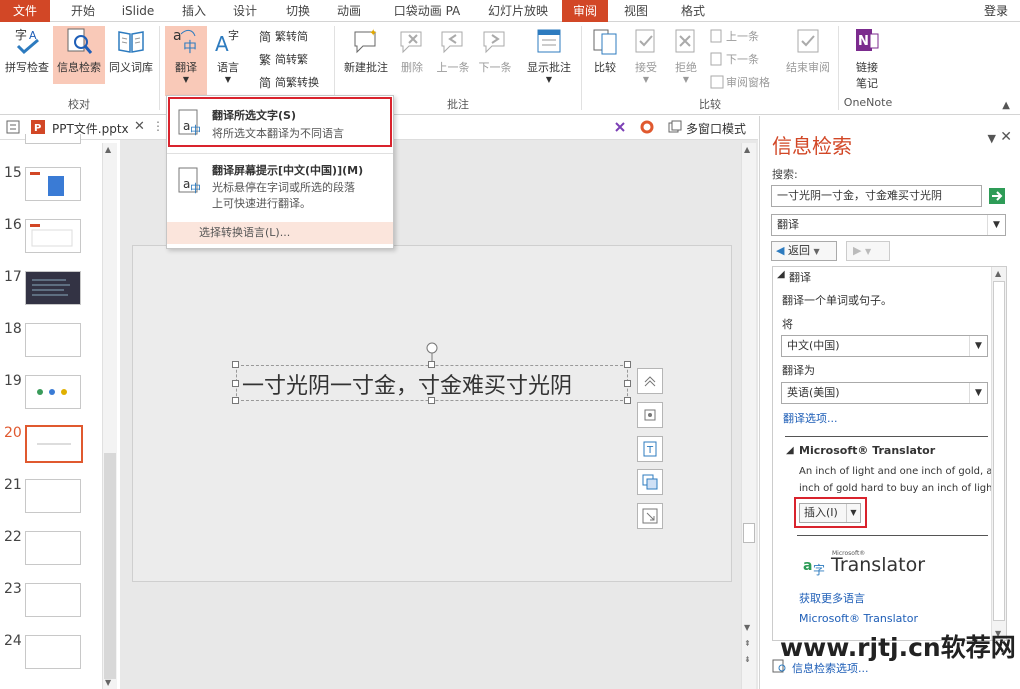  What do you see at coordinates (876, 196) in the screenshot?
I see `search-input: 一寸光阴一寸金，寸金难买寸光阴` at bounding box center [876, 196].